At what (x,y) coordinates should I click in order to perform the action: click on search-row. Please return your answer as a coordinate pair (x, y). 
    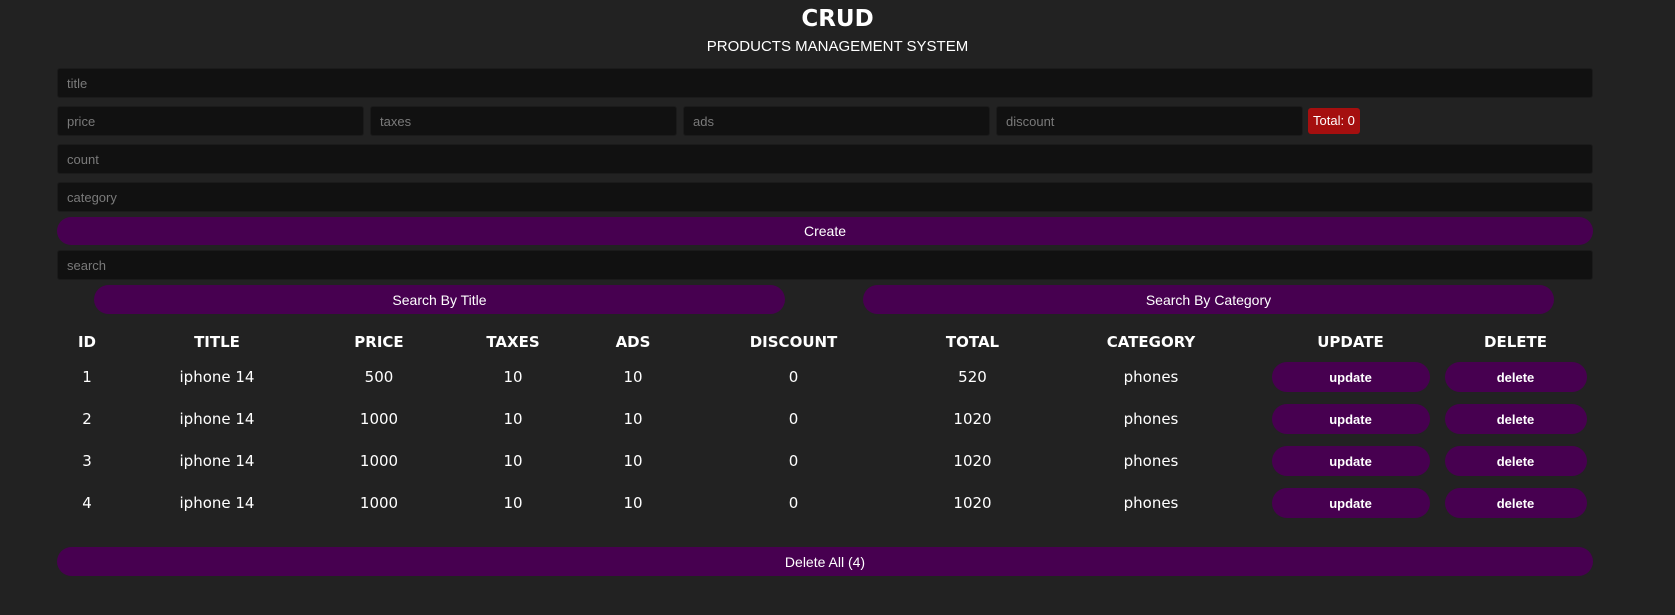
    Looking at the image, I should click on (825, 265).